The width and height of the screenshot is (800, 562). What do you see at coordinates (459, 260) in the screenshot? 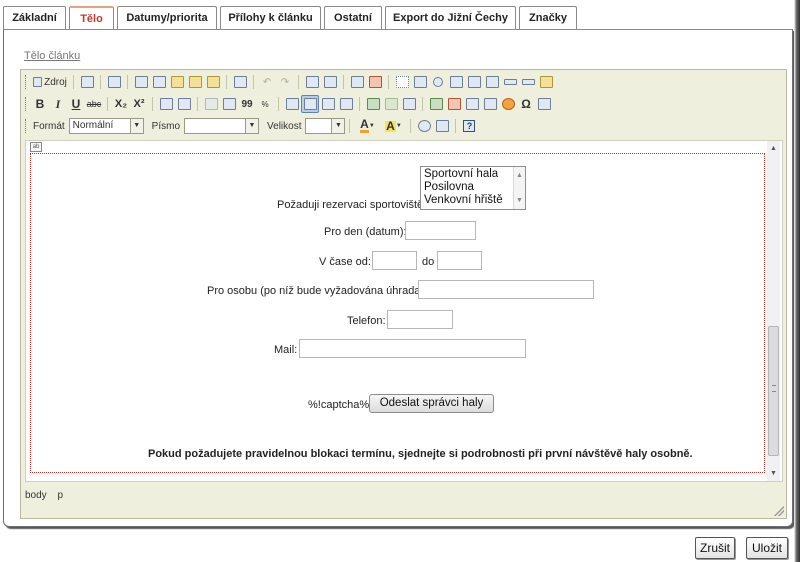
I see `time-to-input` at bounding box center [459, 260].